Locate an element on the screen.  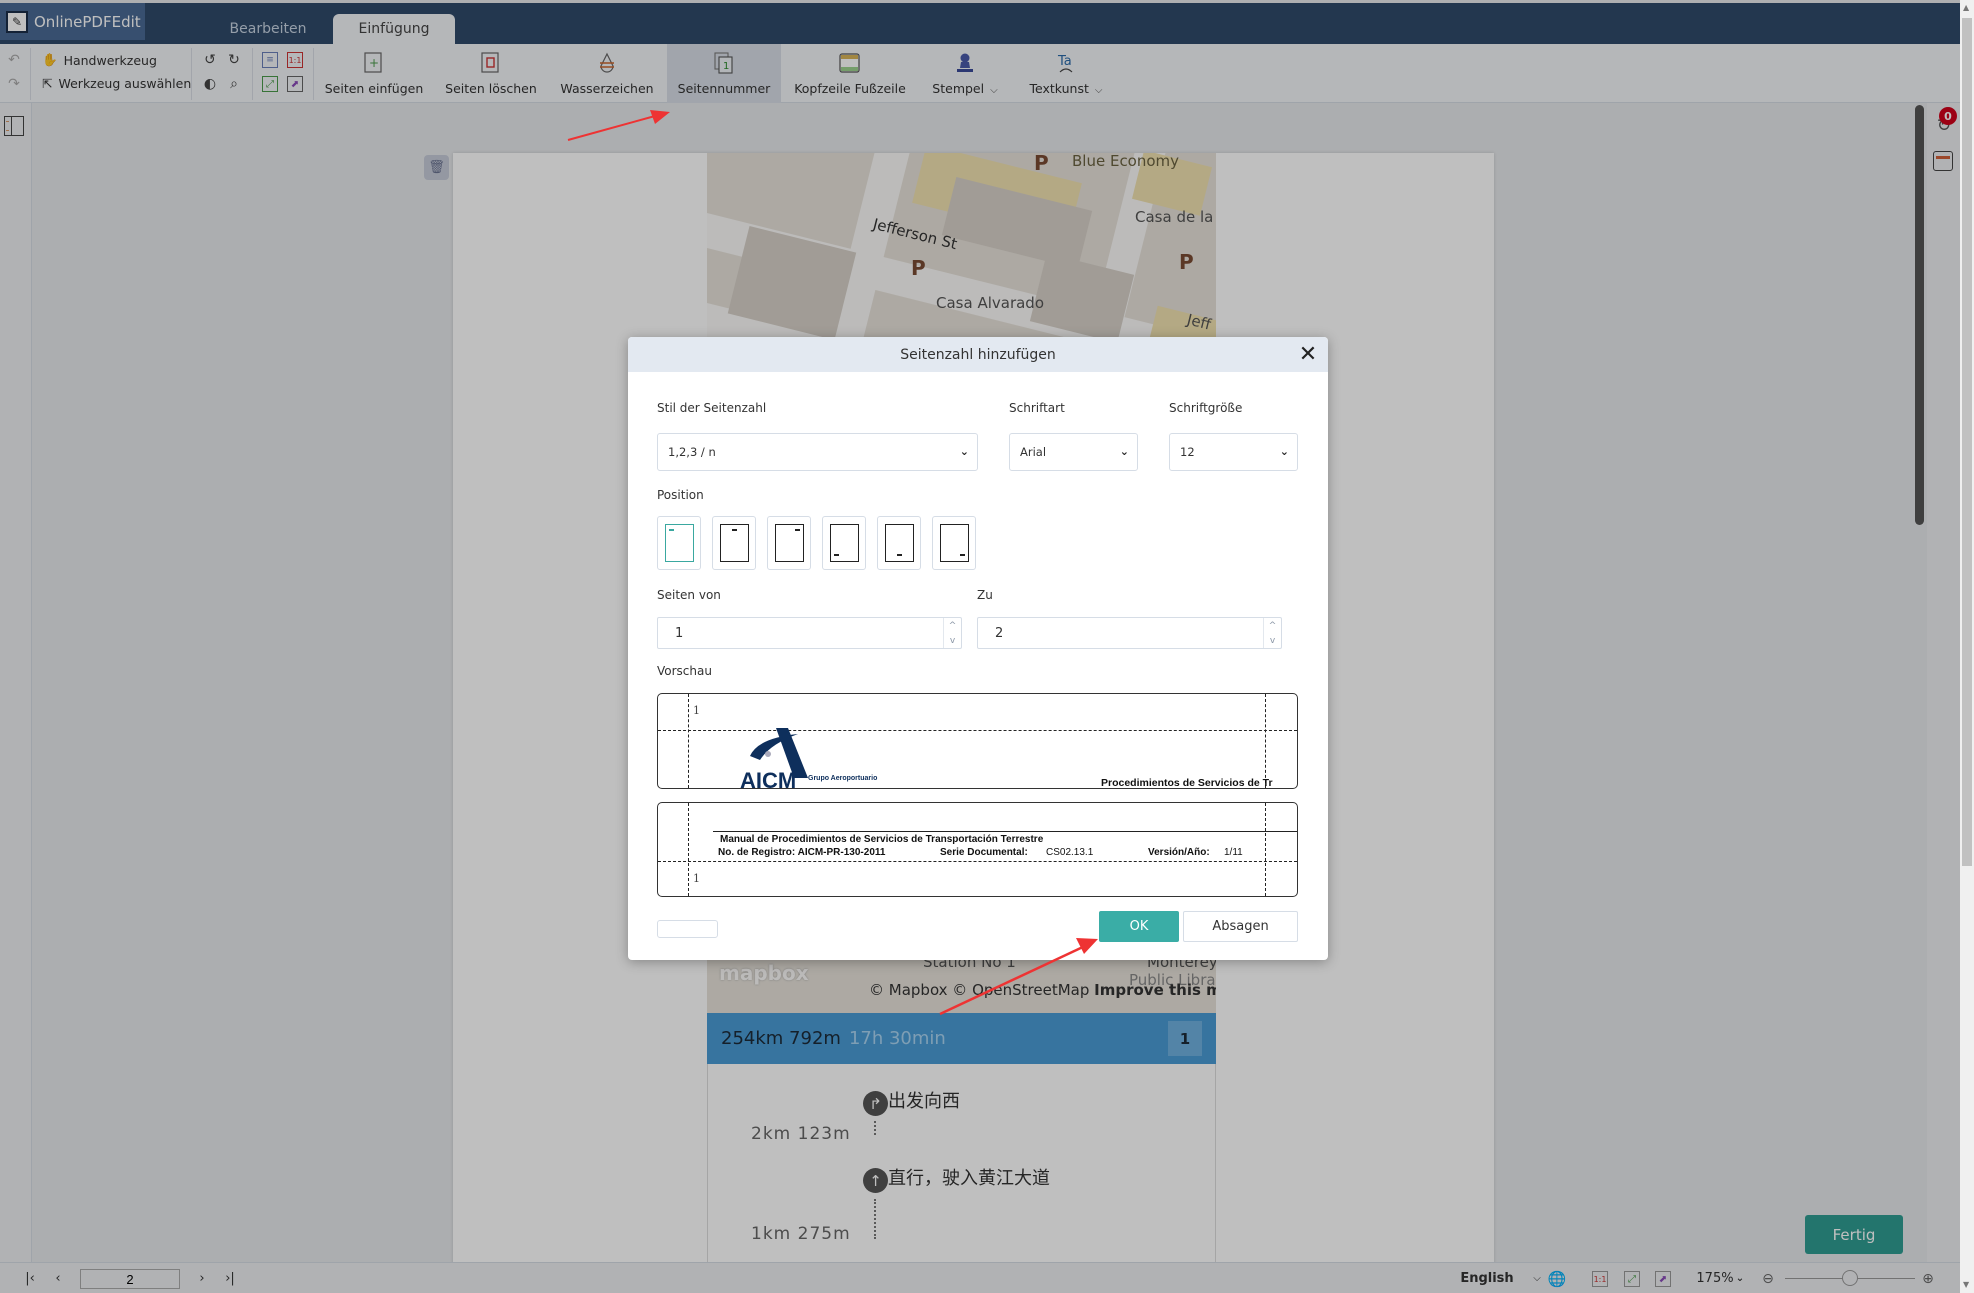
page-top-left-icon is located at coordinates (679, 543).